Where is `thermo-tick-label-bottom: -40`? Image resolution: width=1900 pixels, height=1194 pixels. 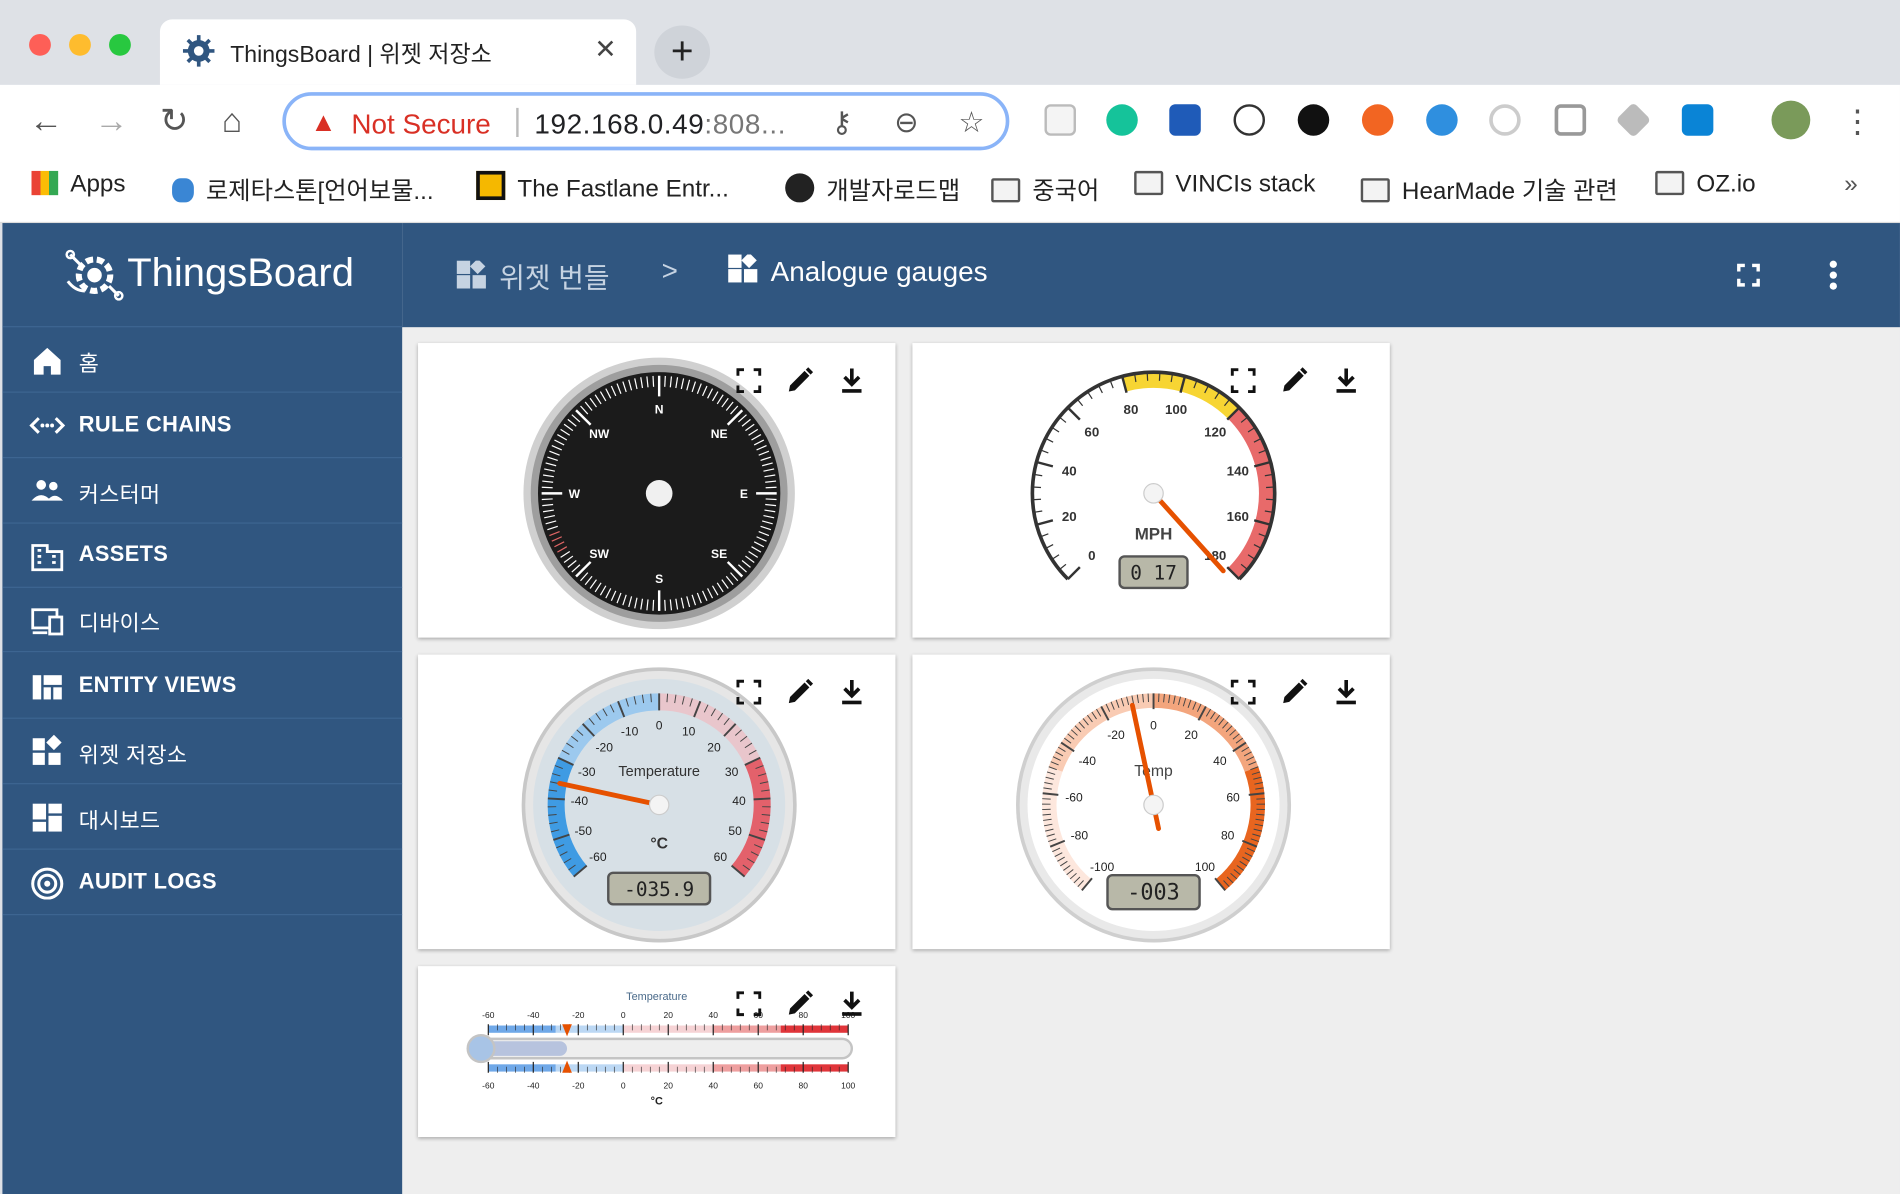
thermo-tick-label-bottom: -40 is located at coordinates (533, 1086).